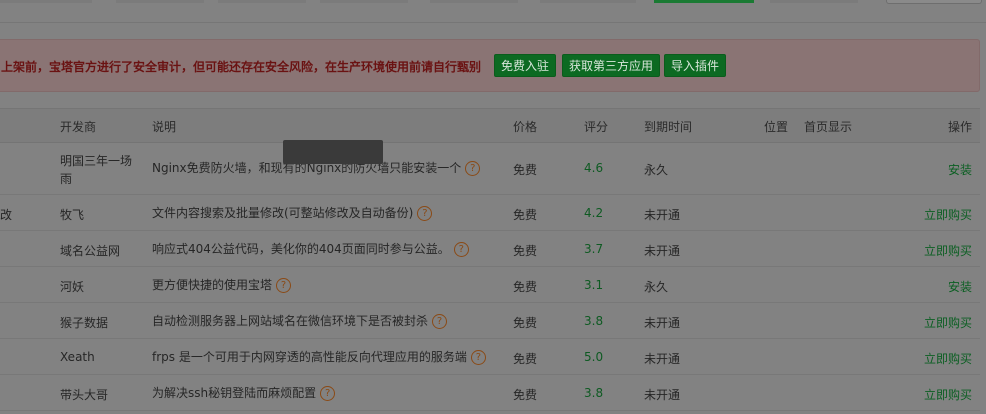  I want to click on score: 3.7, so click(594, 249).